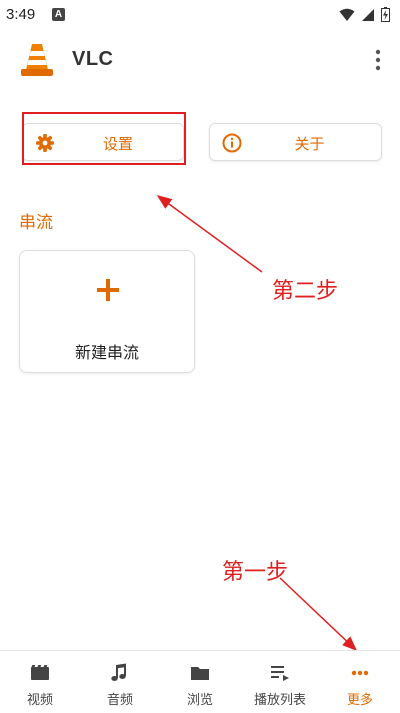 Image resolution: width=400 pixels, height=713 pixels. I want to click on status-bar: 3:49 A, so click(200, 15).